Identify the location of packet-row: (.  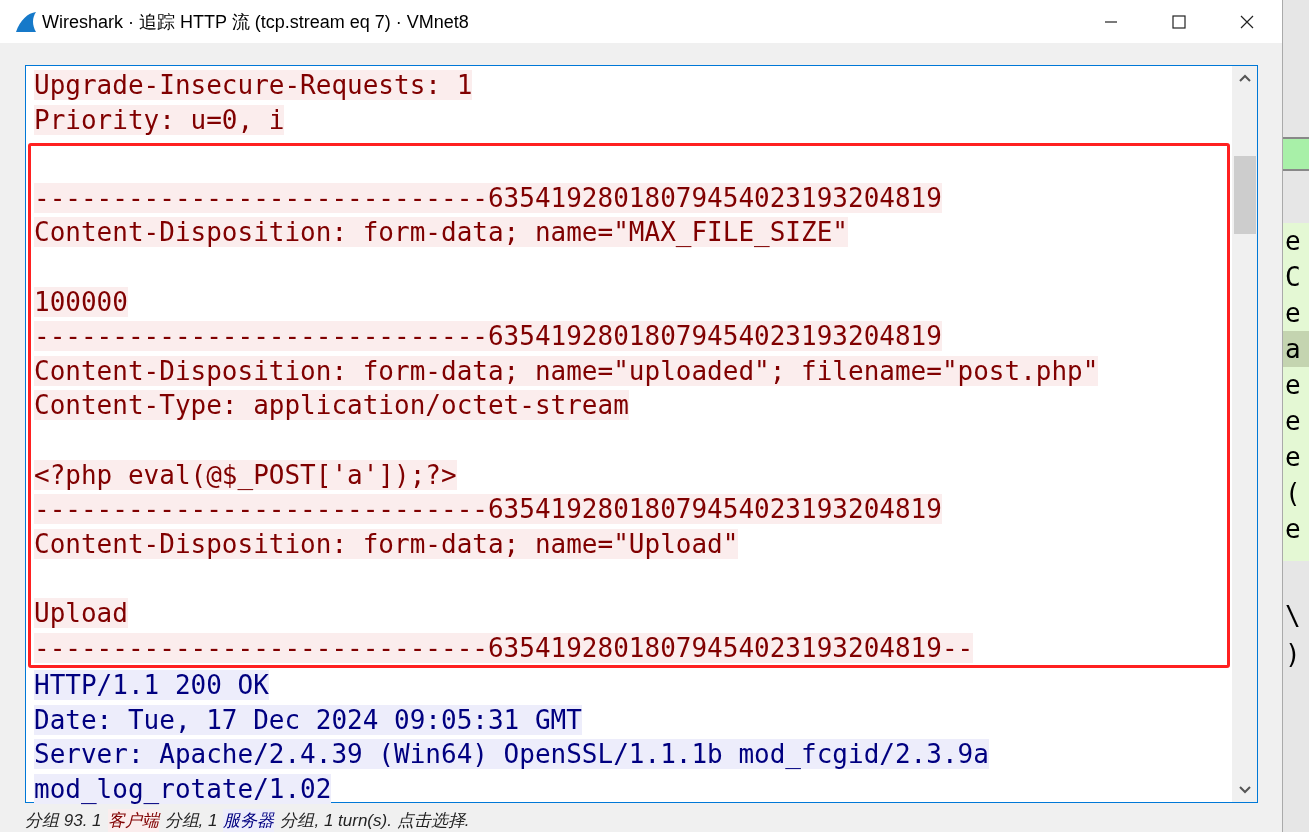
(1296, 493).